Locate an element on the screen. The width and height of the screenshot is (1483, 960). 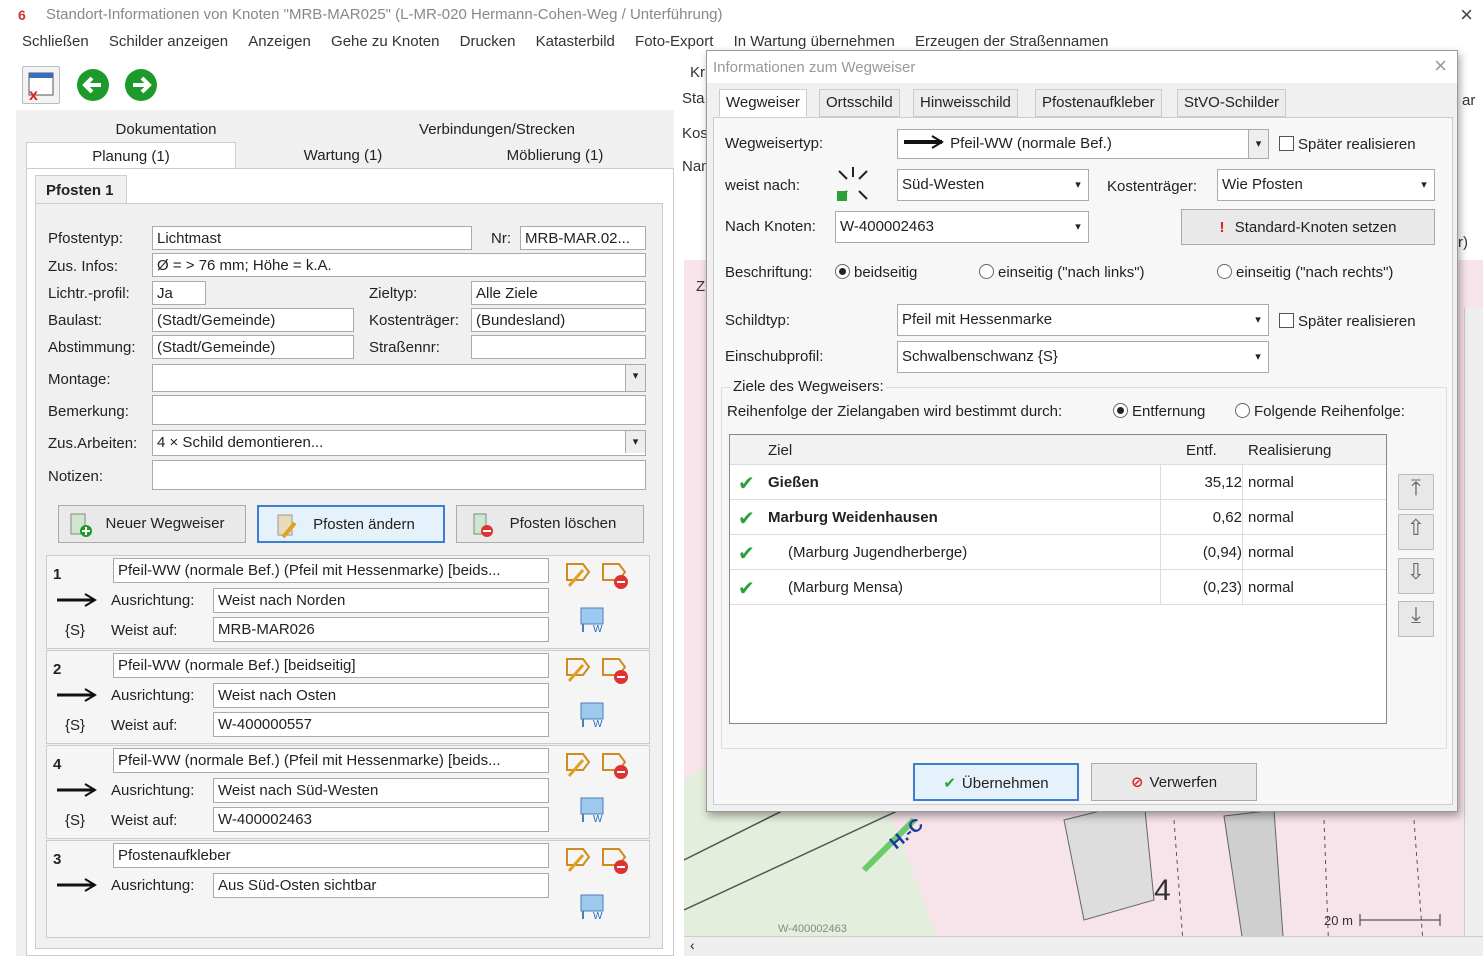
pfostentyp-field: Lichtmast is located at coordinates (312, 238).